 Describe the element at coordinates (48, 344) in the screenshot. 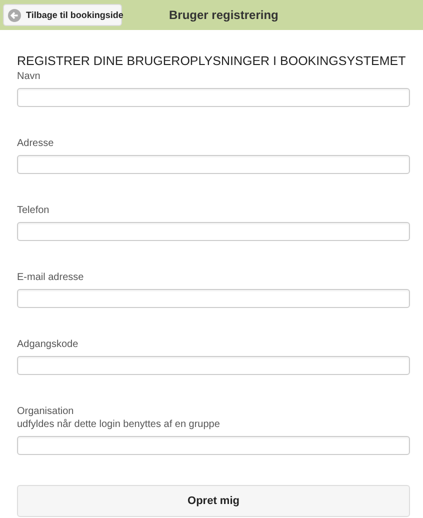

I see `field-label: Adgangskode` at that location.